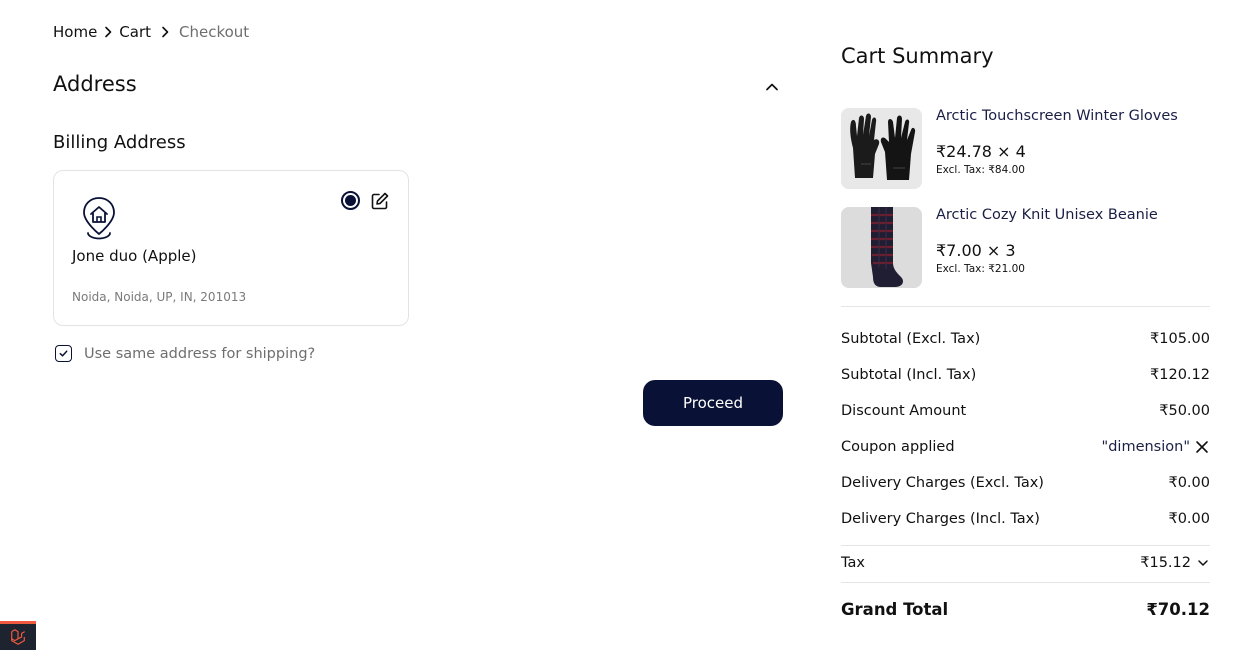  I want to click on checkbox-checked, so click(63, 353).